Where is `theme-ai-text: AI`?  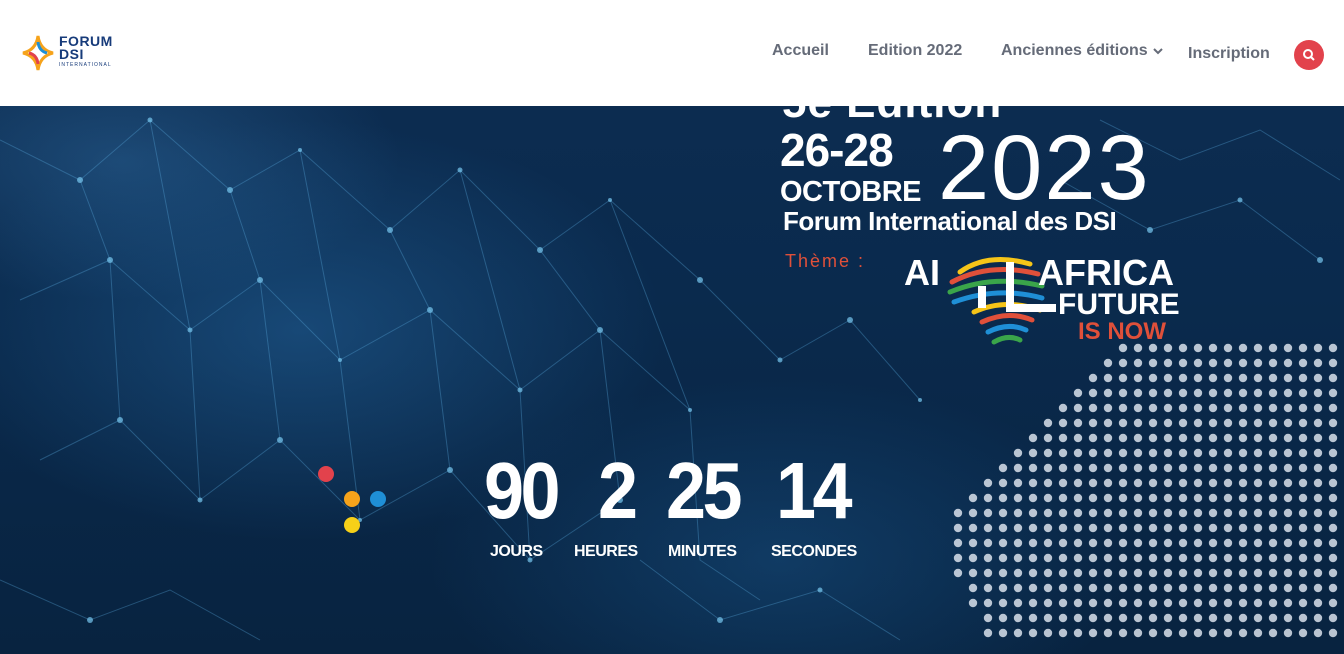 theme-ai-text: AI is located at coordinates (922, 272).